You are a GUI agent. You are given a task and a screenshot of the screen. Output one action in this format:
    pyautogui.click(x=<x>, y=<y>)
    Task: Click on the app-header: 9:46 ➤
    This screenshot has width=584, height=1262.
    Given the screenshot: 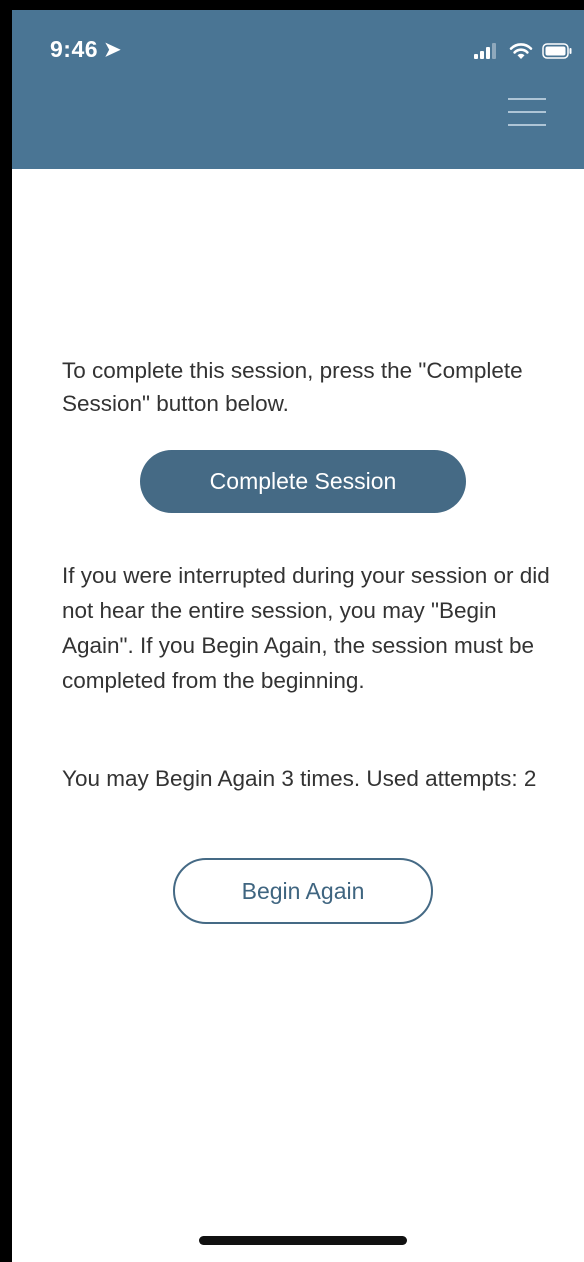 What is the action you would take?
    pyautogui.click(x=298, y=89)
    